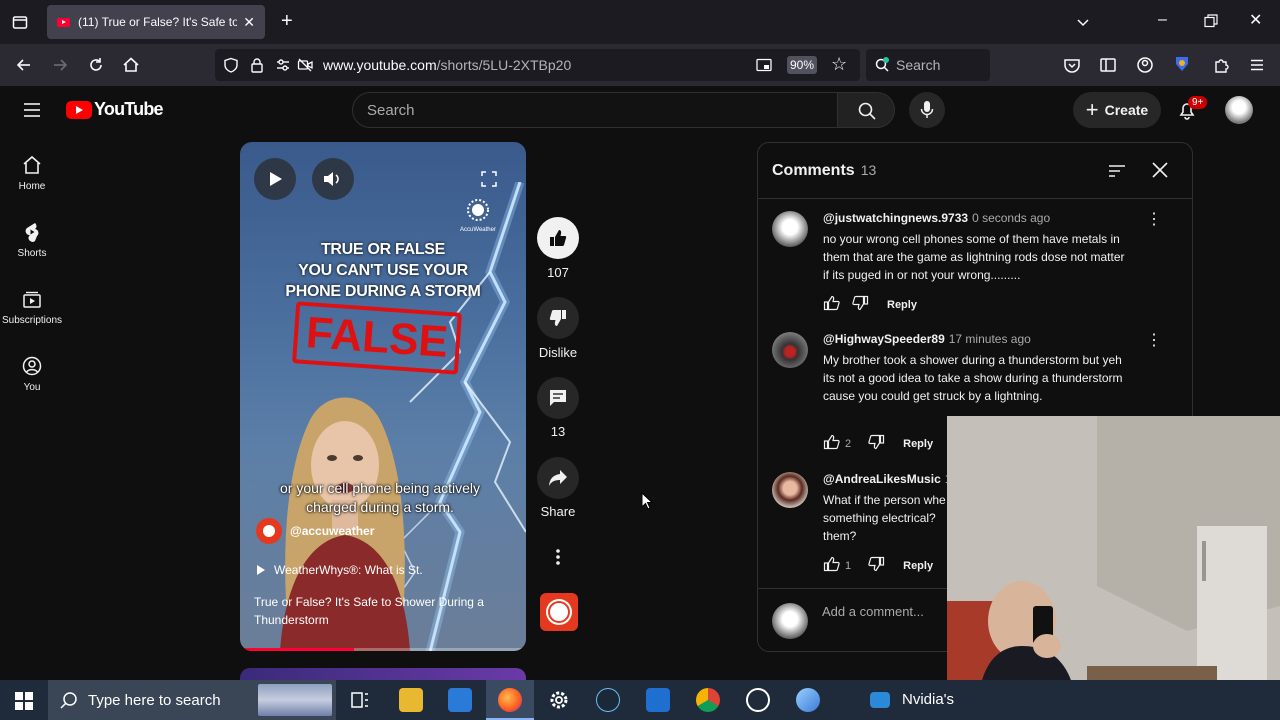 The width and height of the screenshot is (1280, 720). I want to click on app-icon, so click(808, 700).